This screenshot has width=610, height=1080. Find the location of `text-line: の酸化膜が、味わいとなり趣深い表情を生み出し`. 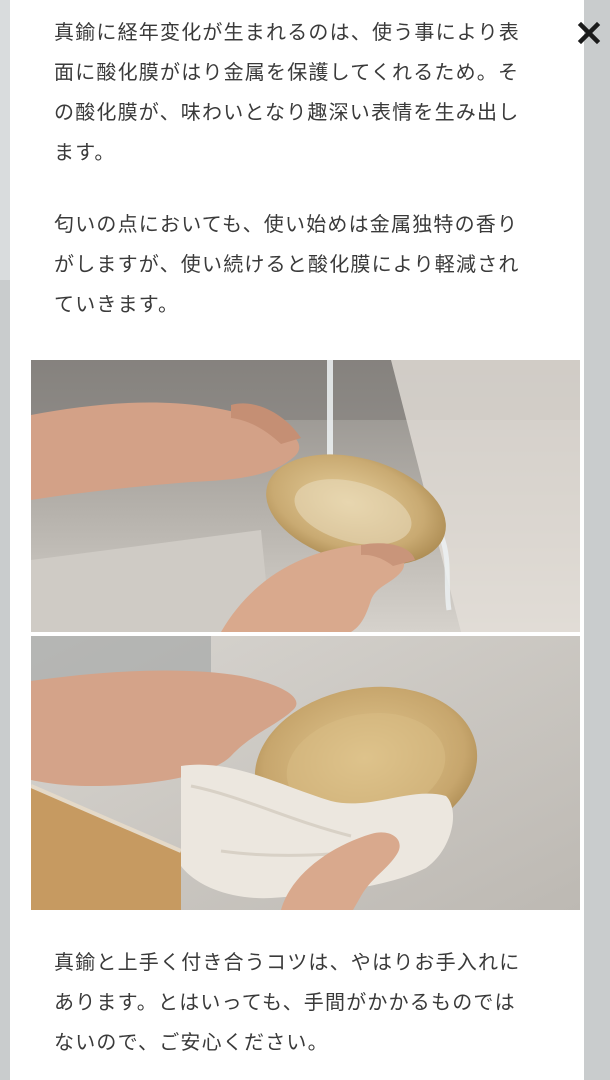

text-line: の酸化膜が、味わいとなり趣深い表情を生み出し is located at coordinates (287, 112).